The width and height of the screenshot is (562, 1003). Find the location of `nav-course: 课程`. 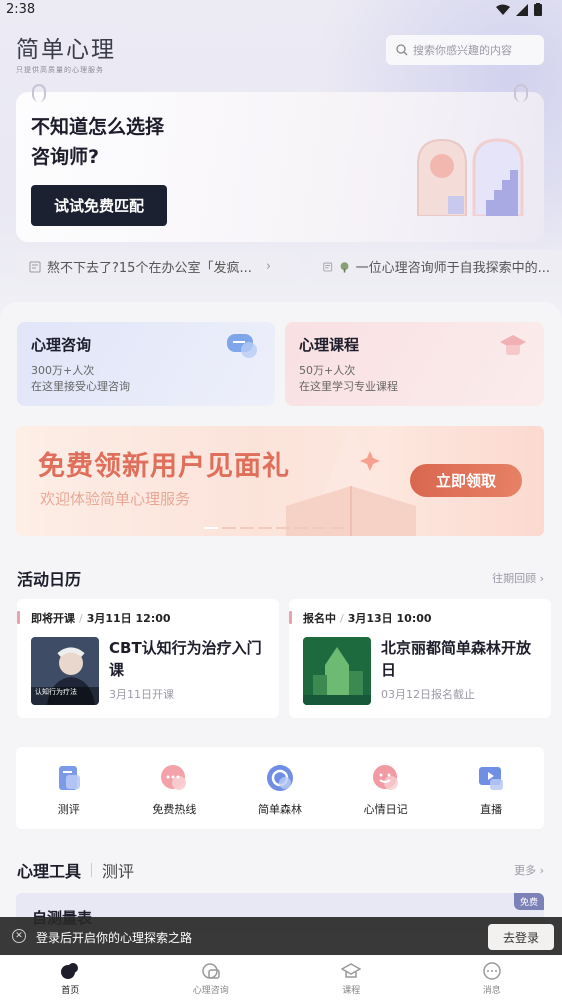

nav-course: 课程 is located at coordinates (351, 979).